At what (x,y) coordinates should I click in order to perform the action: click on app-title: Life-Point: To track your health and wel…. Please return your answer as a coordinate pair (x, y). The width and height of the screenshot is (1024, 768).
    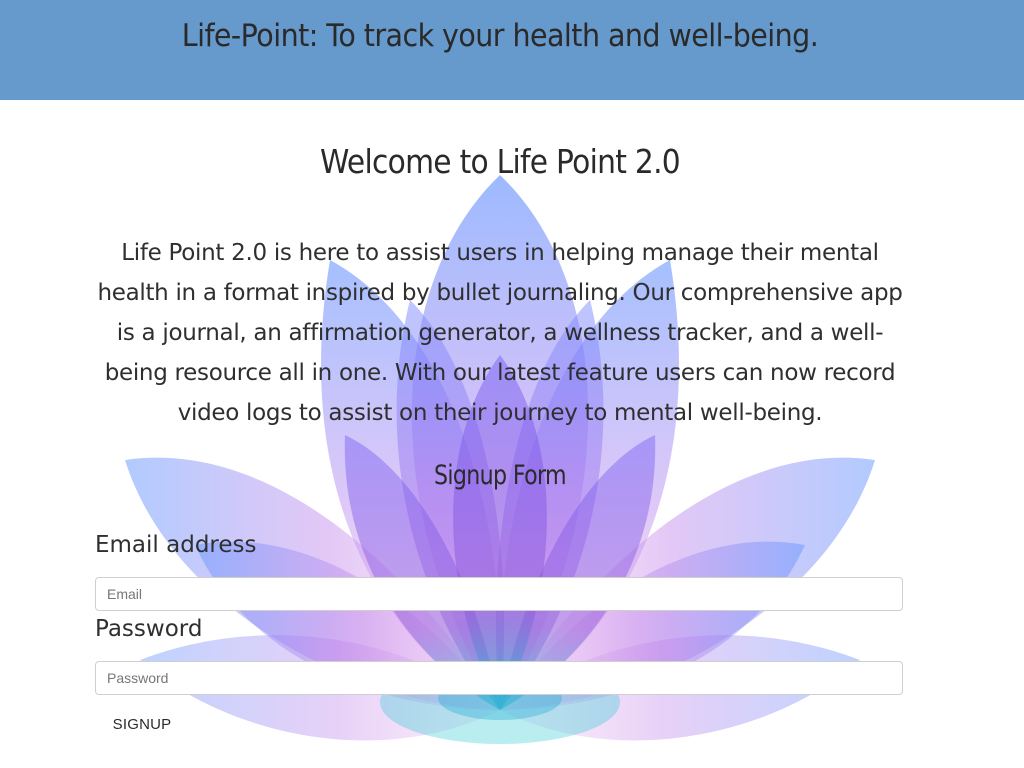
    Looking at the image, I should click on (500, 36).